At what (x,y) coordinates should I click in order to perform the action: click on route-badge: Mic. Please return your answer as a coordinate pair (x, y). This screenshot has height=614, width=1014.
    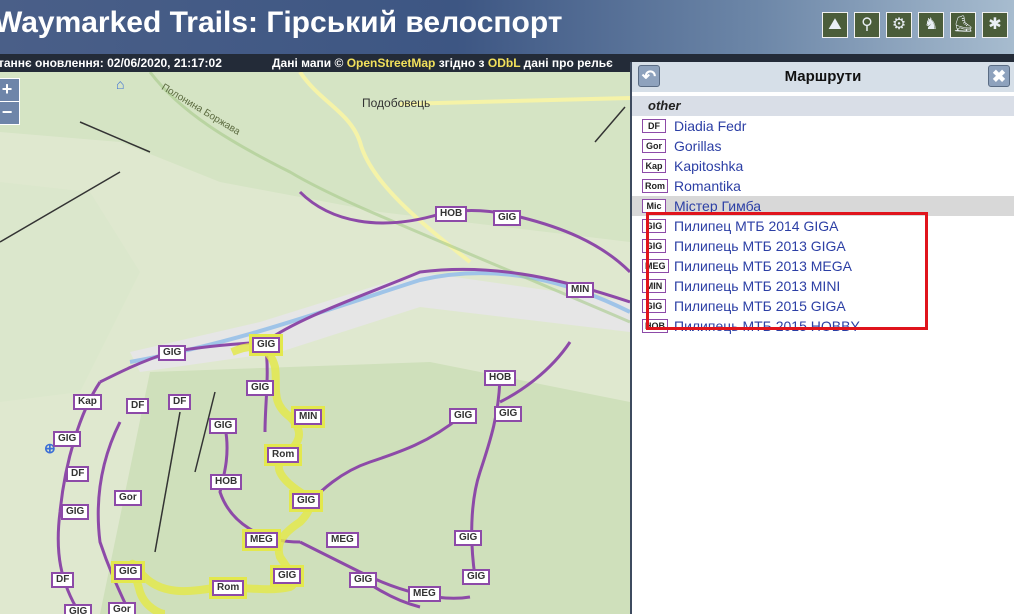
    Looking at the image, I should click on (654, 206).